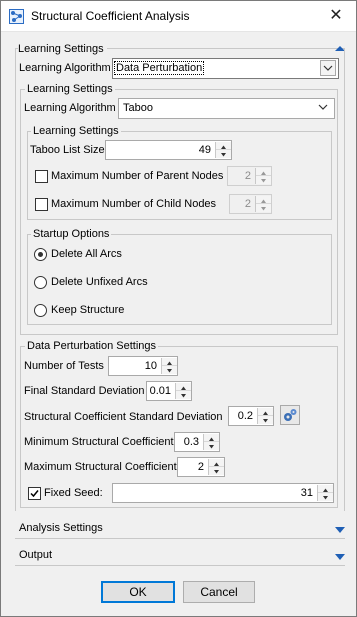  Describe the element at coordinates (41, 176) in the screenshot. I see `max-parents-checkbox` at that location.